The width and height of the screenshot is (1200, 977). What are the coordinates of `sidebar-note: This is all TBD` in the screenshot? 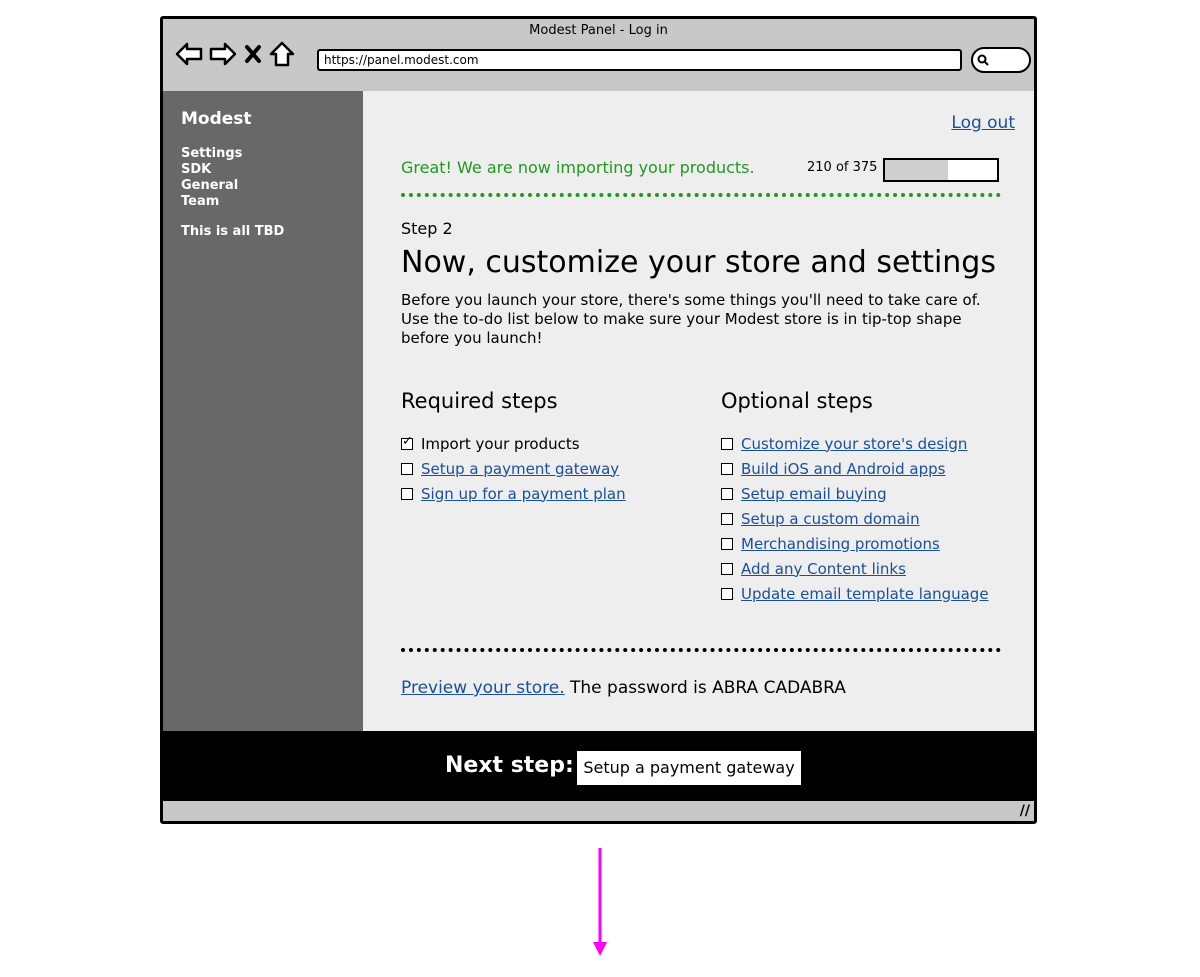 It's located at (233, 231).